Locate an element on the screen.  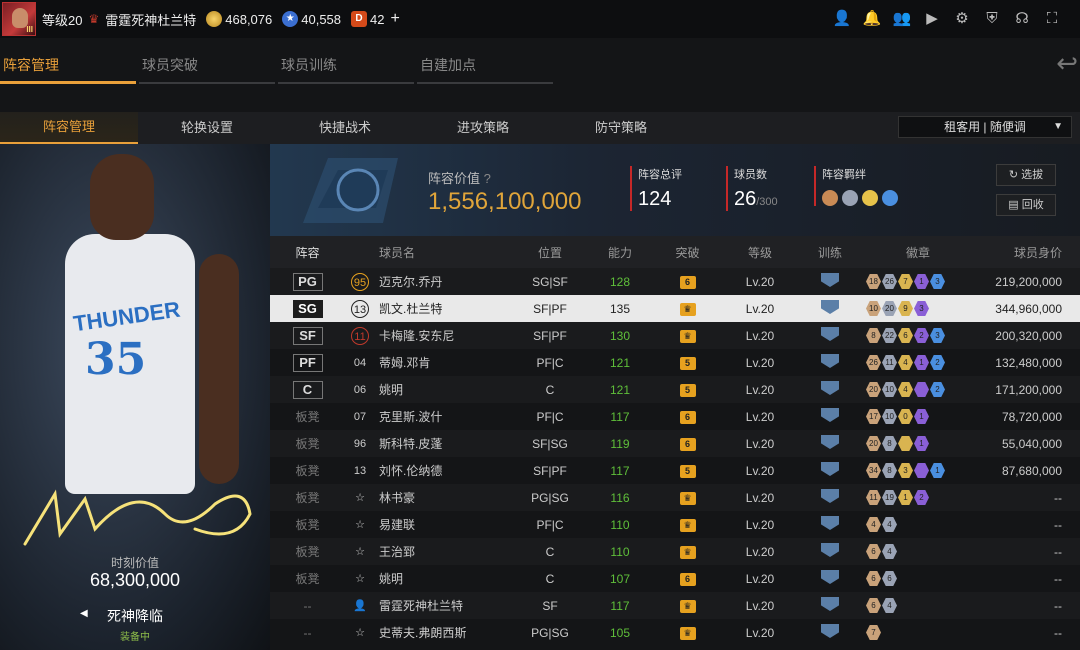
subtab-offense: 进攻策略 is located at coordinates (483, 128).